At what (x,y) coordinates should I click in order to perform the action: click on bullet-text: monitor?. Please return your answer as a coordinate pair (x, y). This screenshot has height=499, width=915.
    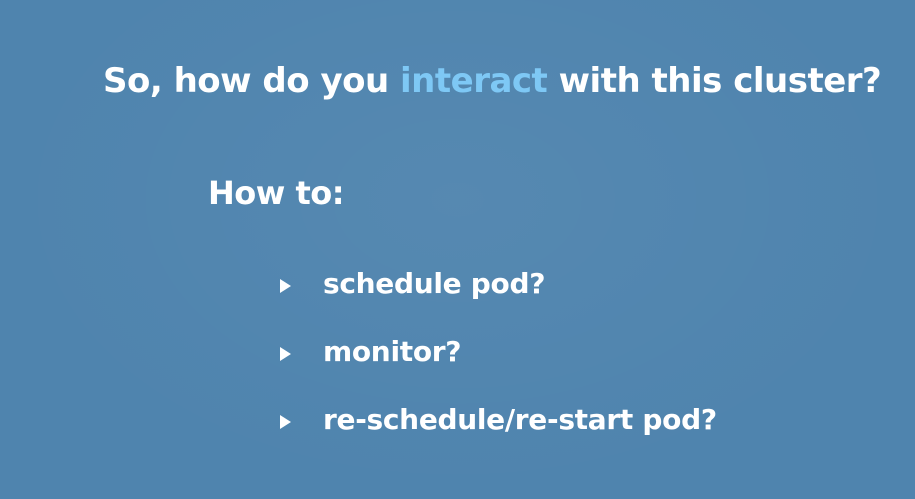
    Looking at the image, I should click on (392, 351).